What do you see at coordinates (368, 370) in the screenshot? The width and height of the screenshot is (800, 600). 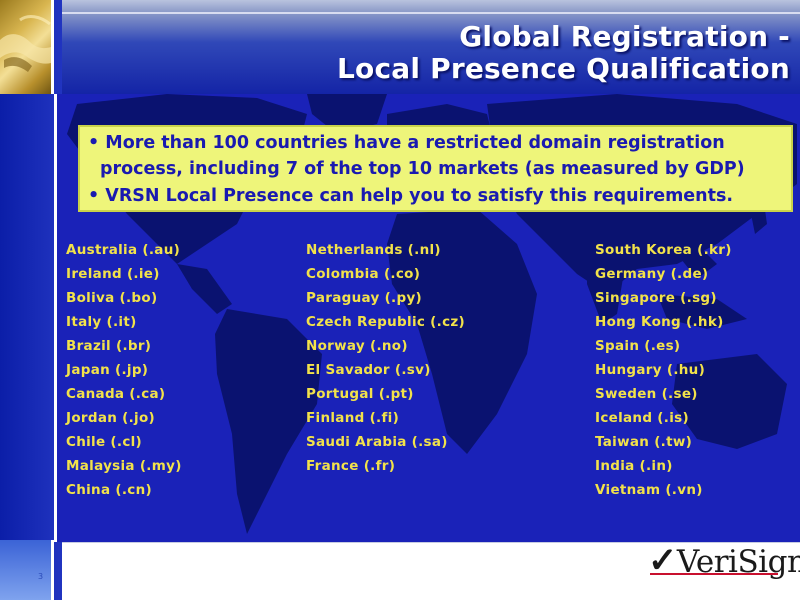 I see `list-item: El Savador (.sv)` at bounding box center [368, 370].